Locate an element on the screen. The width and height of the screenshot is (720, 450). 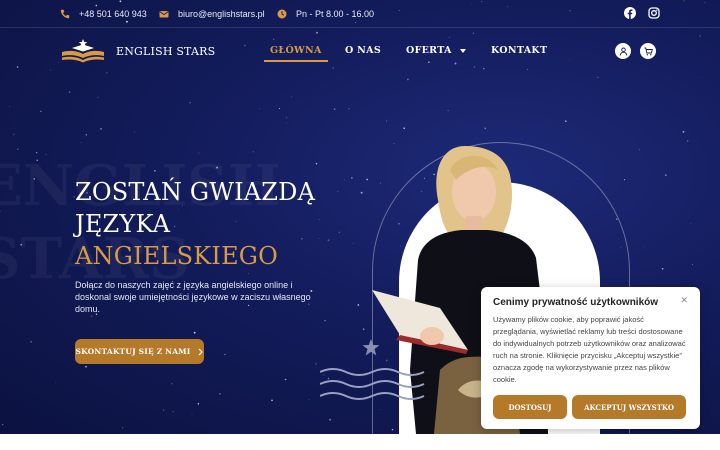
star-icon is located at coordinates (371, 347).